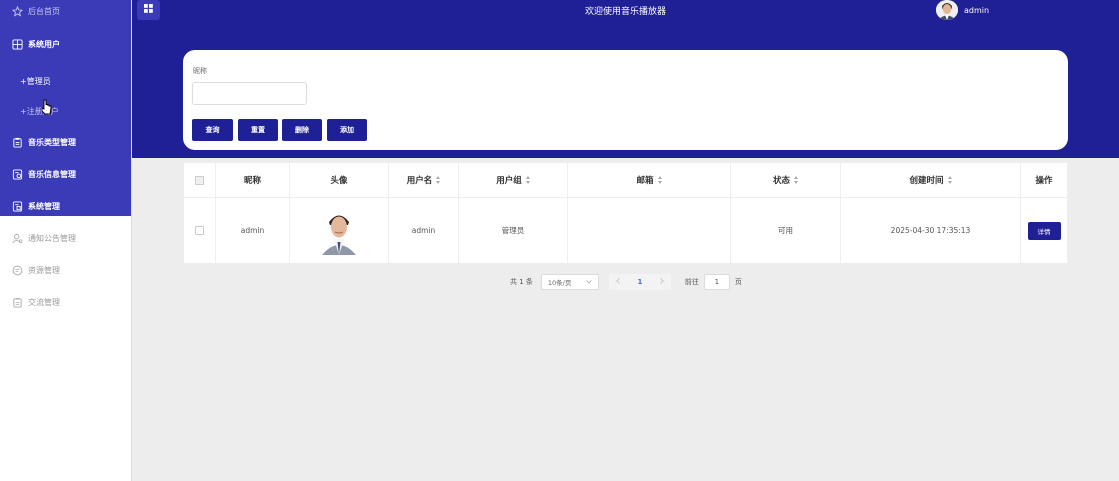  I want to click on next-page-button, so click(661, 282).